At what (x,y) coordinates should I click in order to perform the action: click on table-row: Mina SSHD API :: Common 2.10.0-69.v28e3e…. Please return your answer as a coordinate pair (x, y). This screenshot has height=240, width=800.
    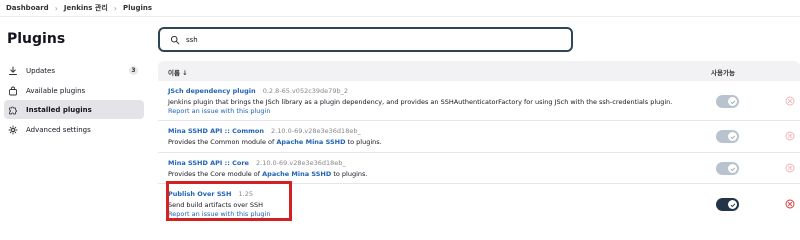
    Looking at the image, I should click on (479, 137).